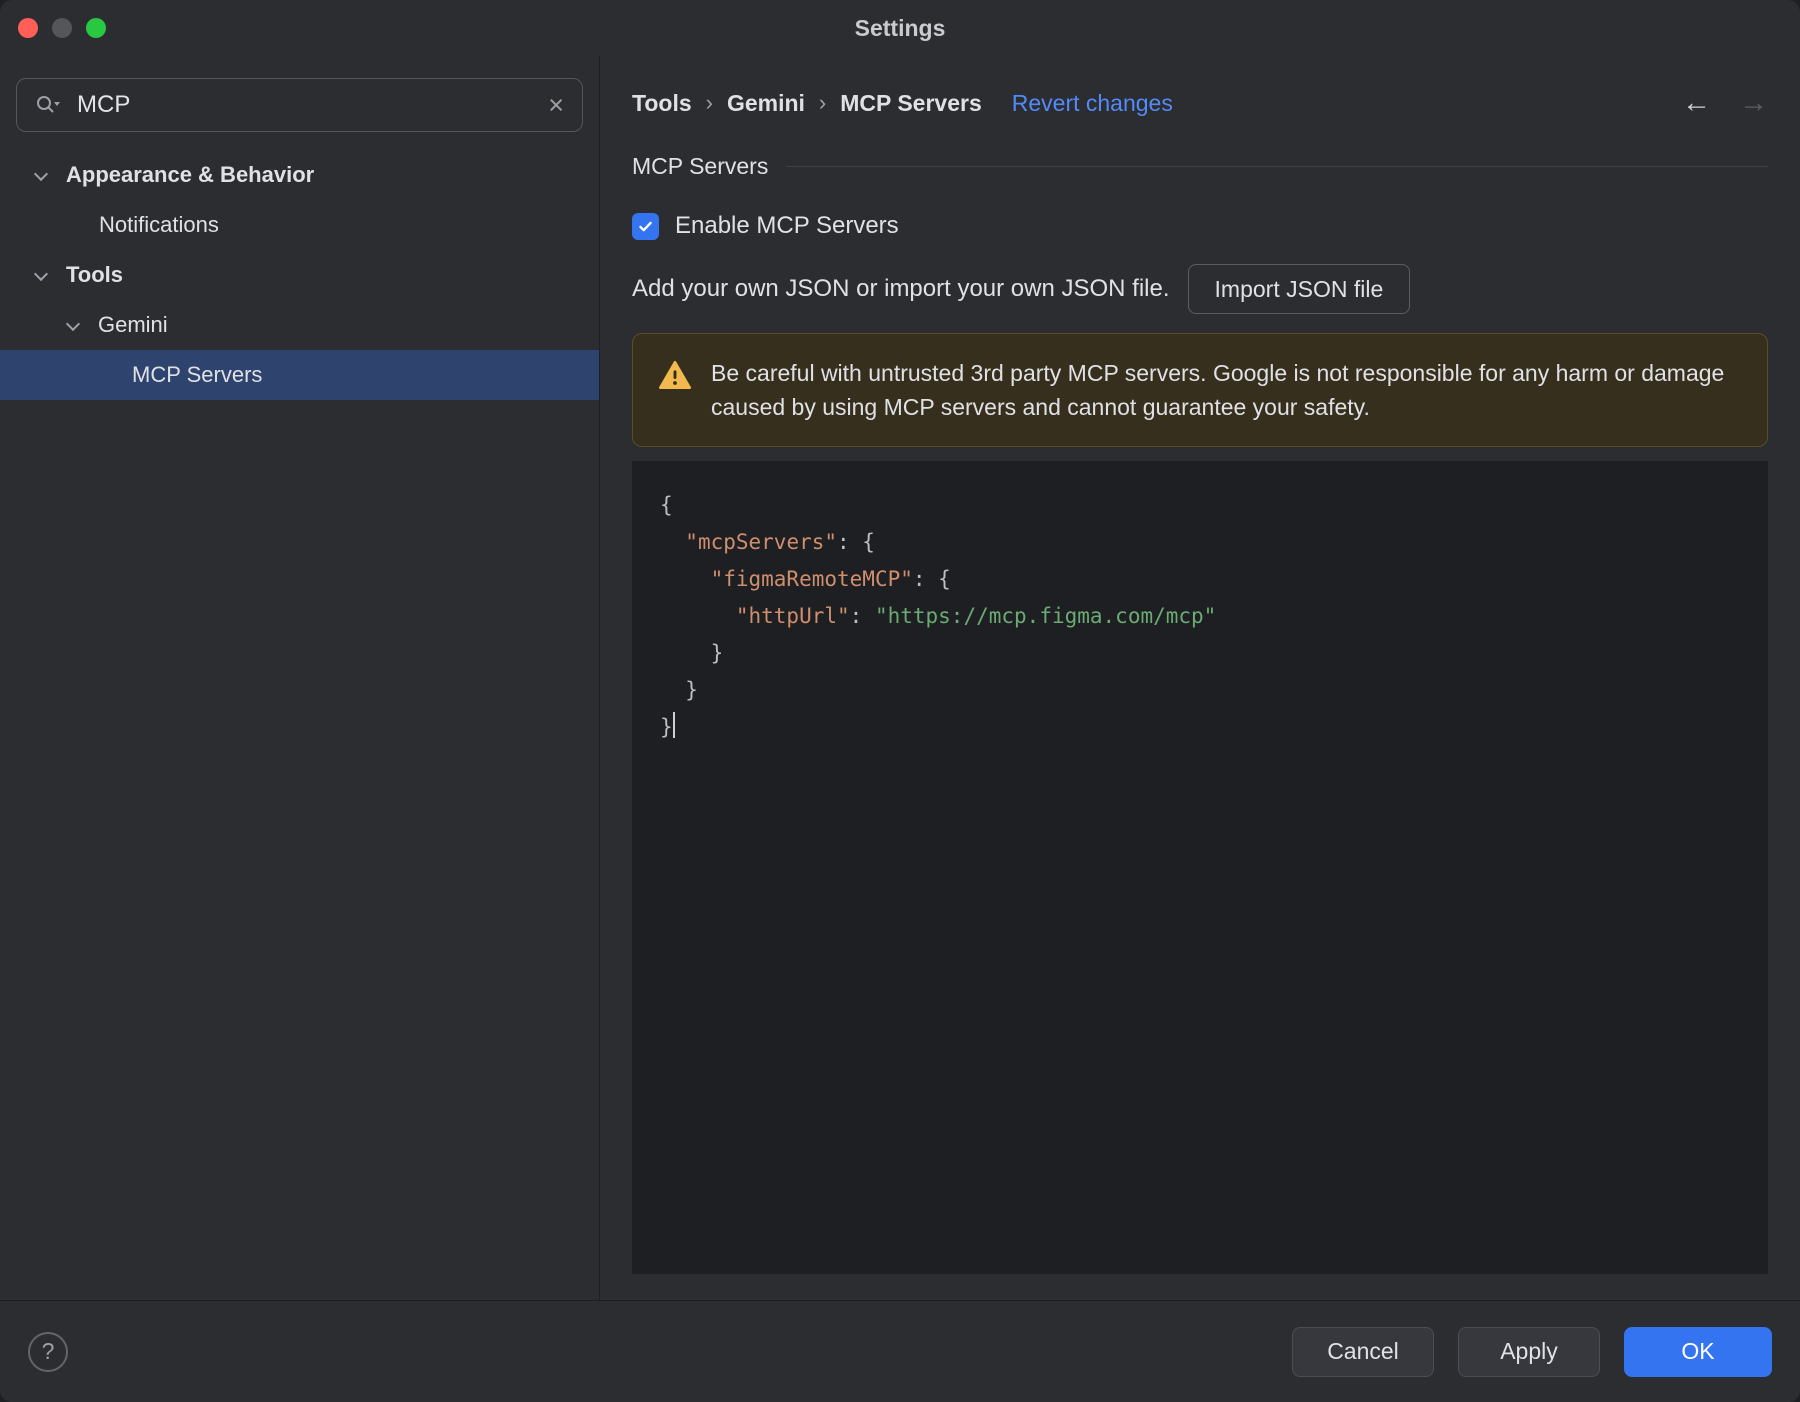 The image size is (1800, 1402). I want to click on page-title: MCP Servers, so click(700, 165).